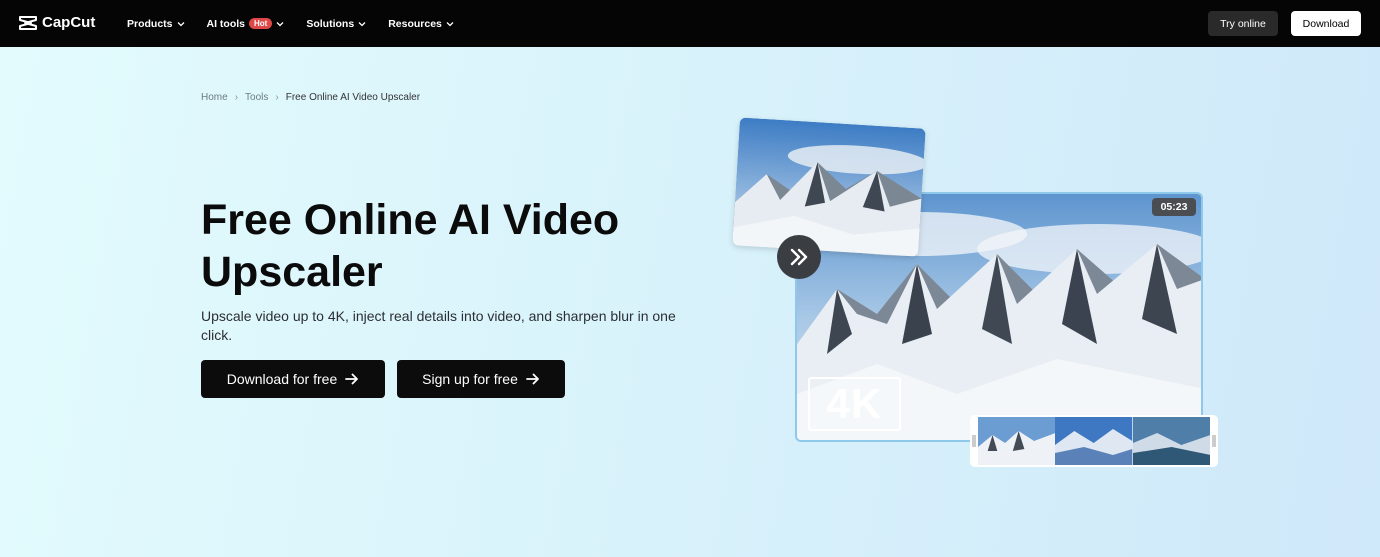 The image size is (1380, 557). What do you see at coordinates (974, 441) in the screenshot?
I see `timeline-handle-left` at bounding box center [974, 441].